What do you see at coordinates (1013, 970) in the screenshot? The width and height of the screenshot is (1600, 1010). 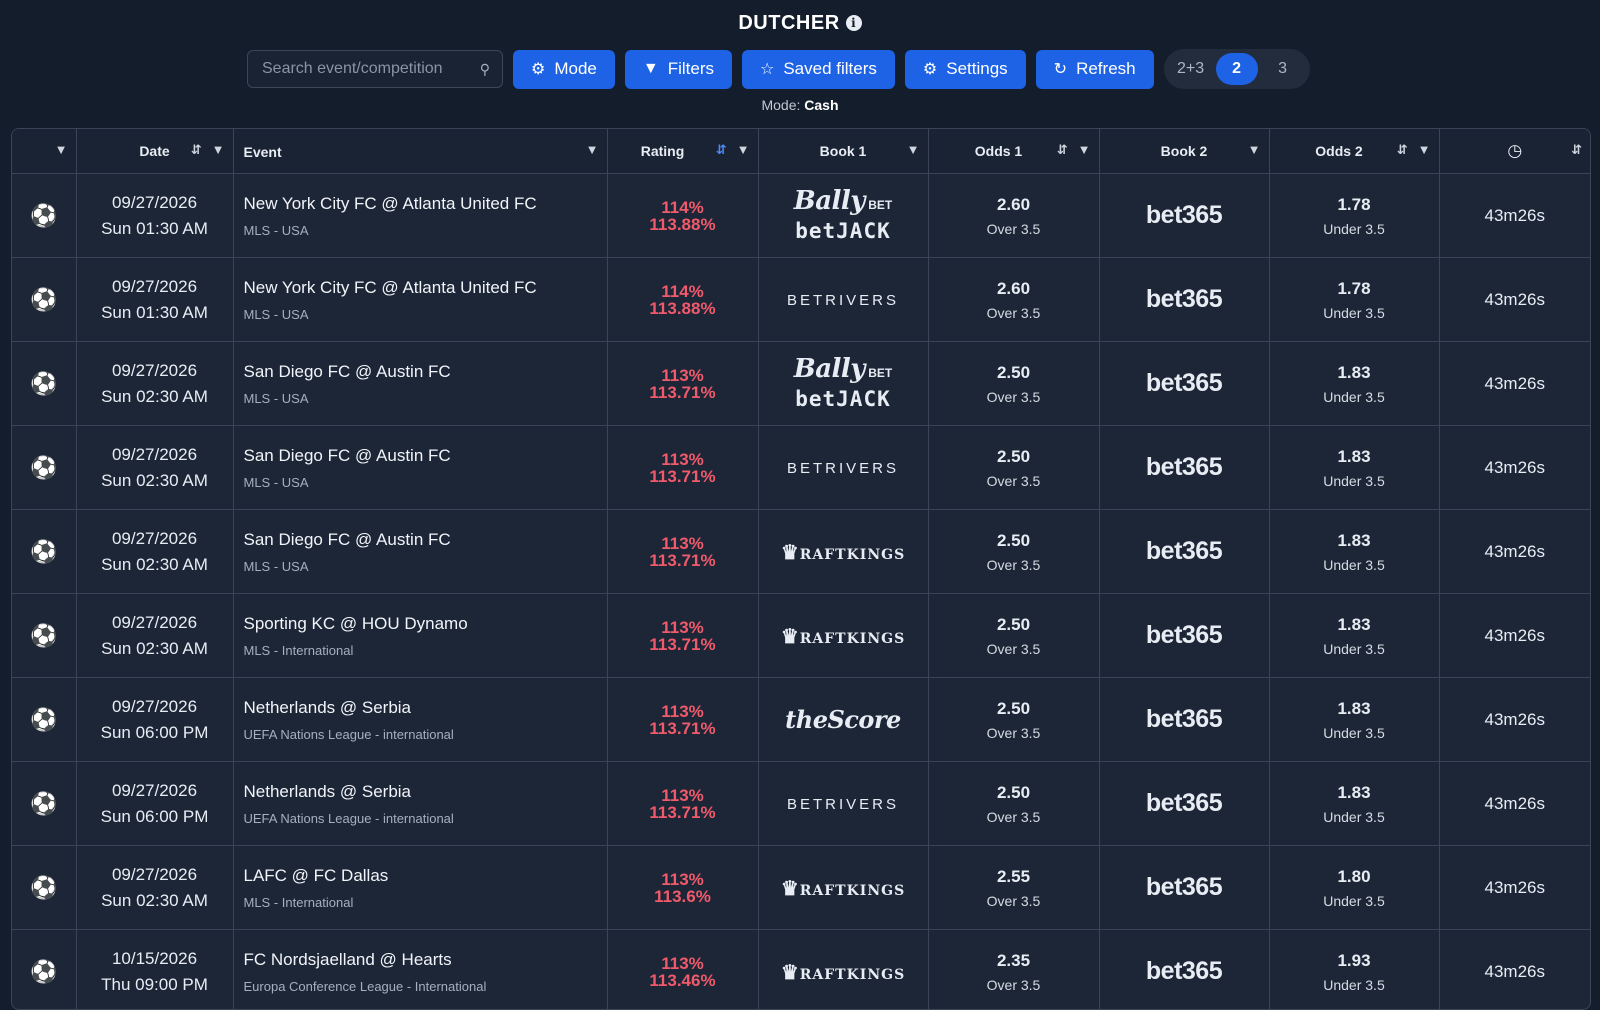 I see `odds1-cell: 2.35 Over 3.5` at bounding box center [1013, 970].